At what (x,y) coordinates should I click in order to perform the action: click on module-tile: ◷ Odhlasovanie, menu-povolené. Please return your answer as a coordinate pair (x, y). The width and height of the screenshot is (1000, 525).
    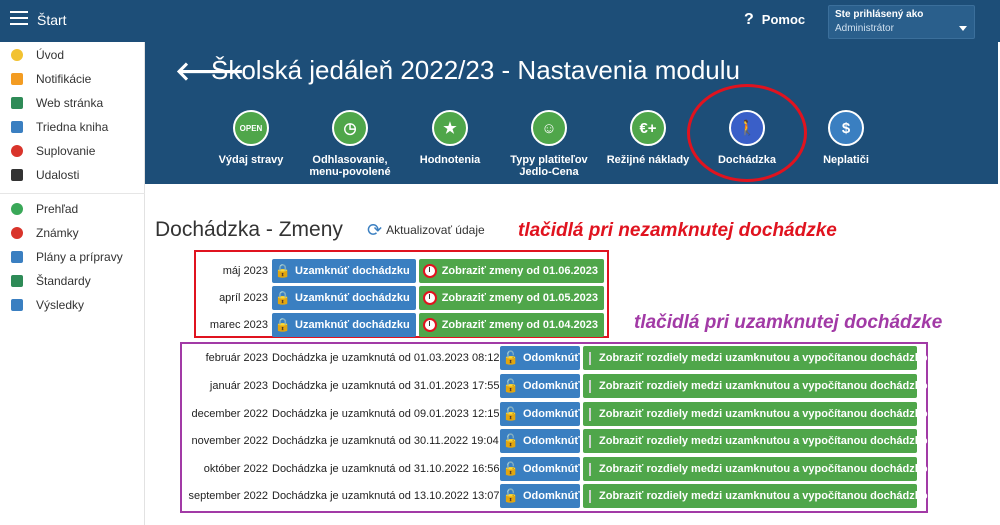
    Looking at the image, I should click on (350, 144).